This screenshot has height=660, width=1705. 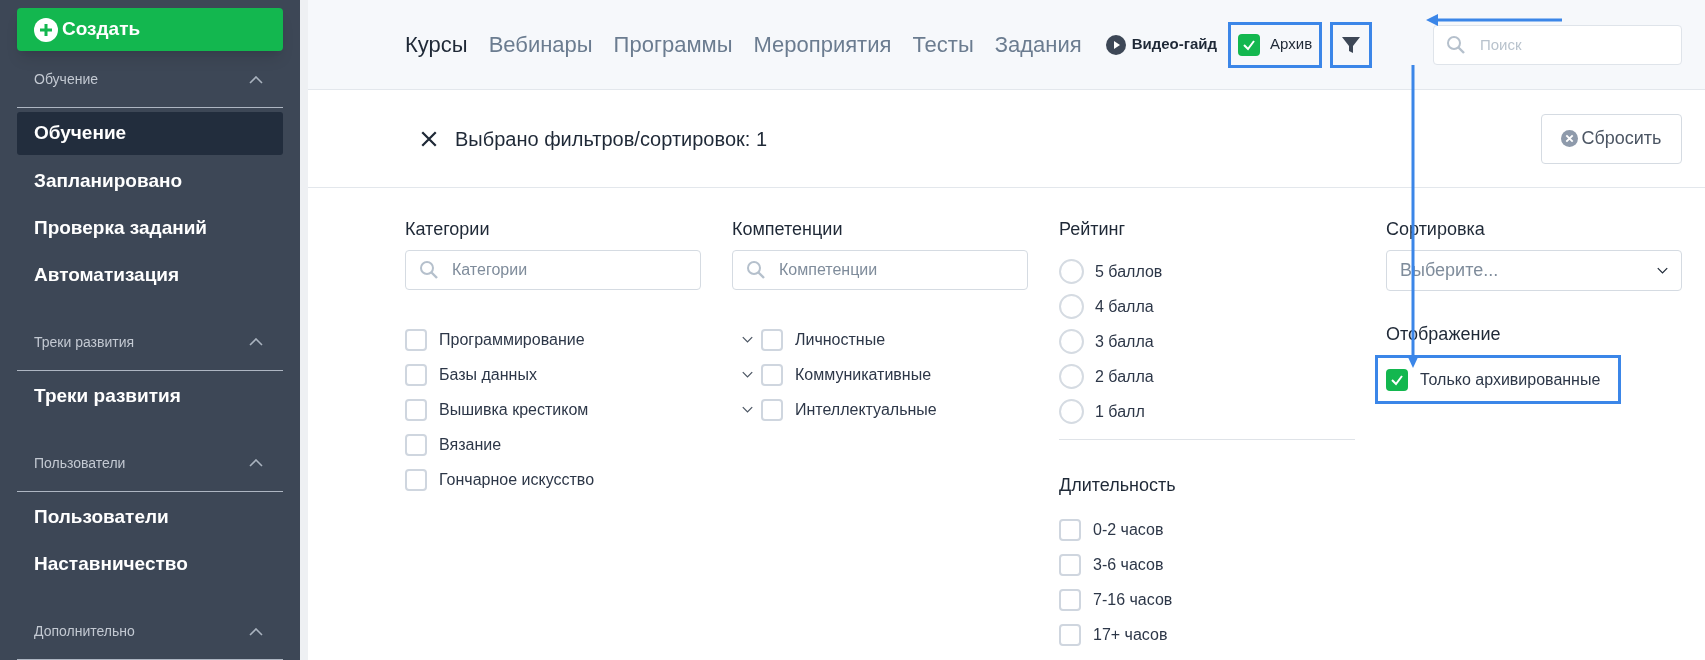 I want to click on option-label: Гончарное искусство, so click(x=517, y=479).